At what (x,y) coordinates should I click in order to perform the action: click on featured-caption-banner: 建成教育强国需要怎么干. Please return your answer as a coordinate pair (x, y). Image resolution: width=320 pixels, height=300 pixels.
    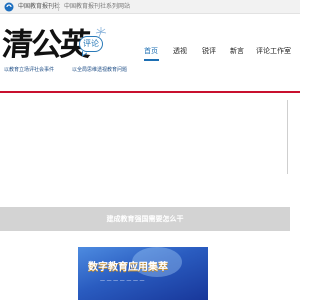
    Looking at the image, I should click on (145, 219).